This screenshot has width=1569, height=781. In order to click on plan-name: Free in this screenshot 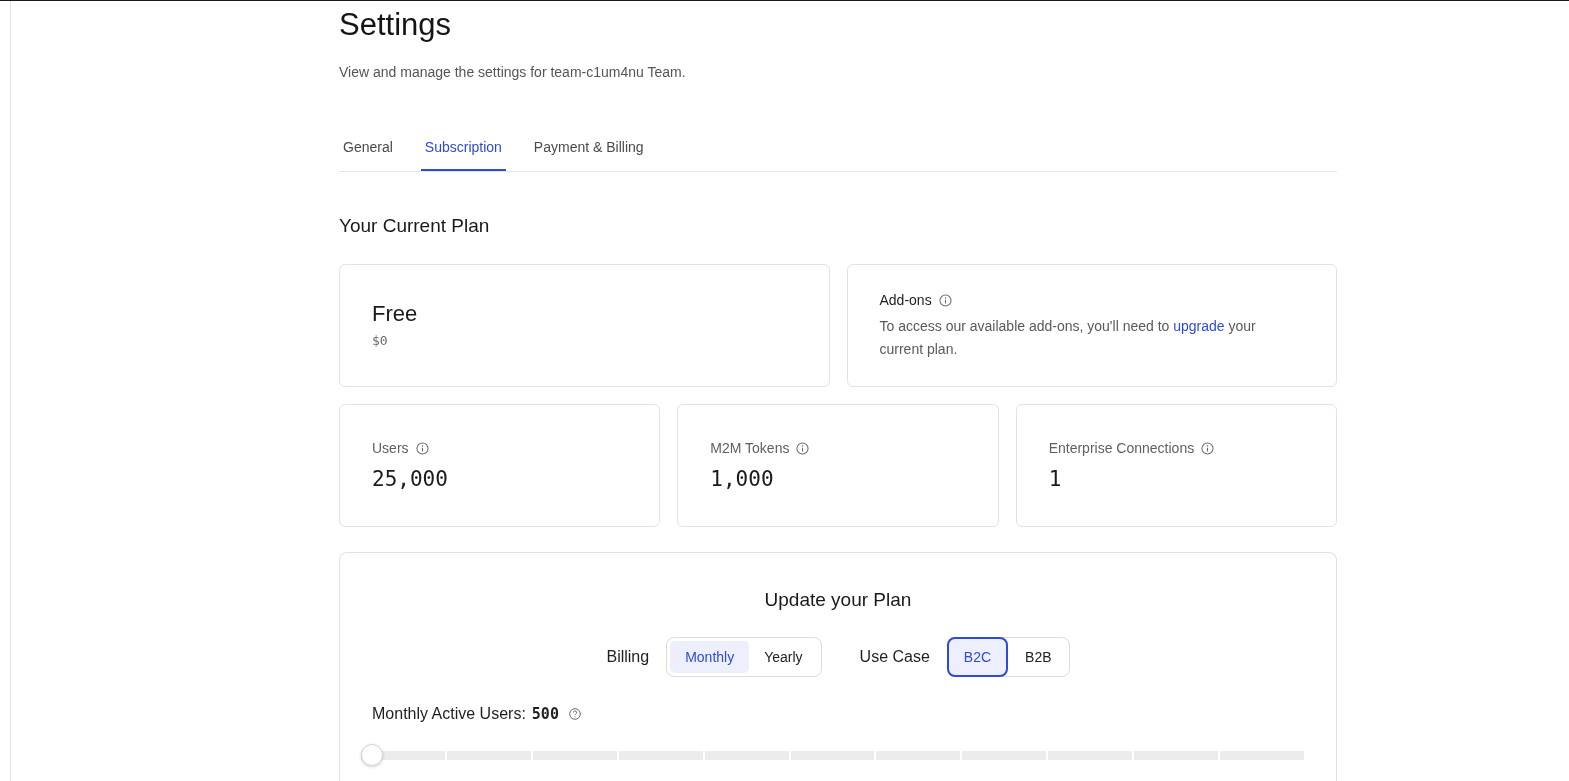, I will do `click(395, 314)`.